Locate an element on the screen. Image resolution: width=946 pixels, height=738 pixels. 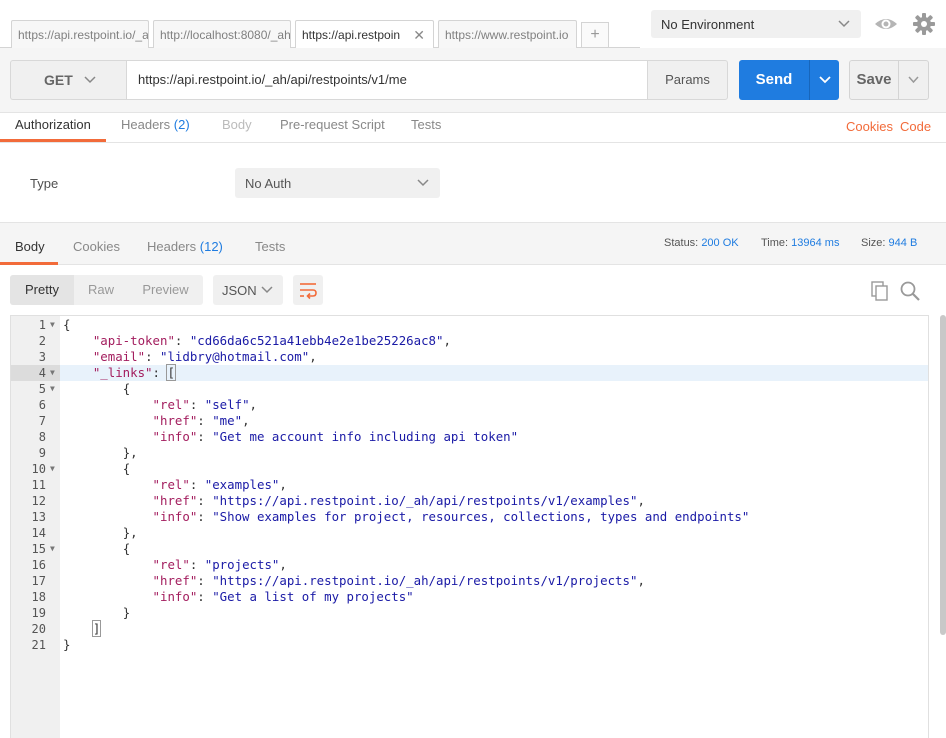
active-tab-indicator is located at coordinates (53, 140).